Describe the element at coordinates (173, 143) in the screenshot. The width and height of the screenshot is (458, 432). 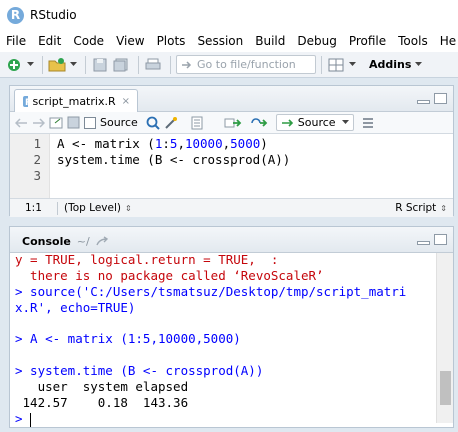
I see `code-number: 5` at that location.